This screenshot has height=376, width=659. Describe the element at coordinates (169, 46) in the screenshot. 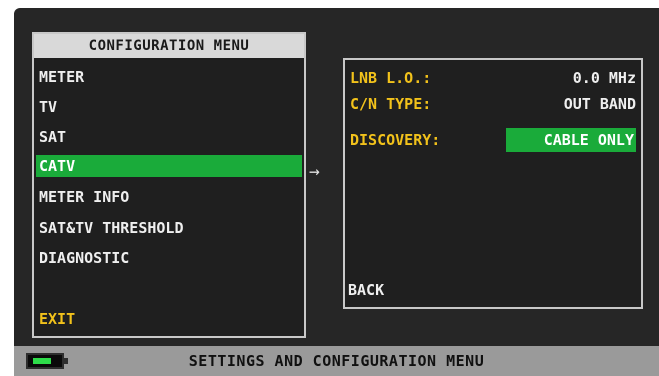

I see `menu-title: CONFIGURATION MENU` at that location.